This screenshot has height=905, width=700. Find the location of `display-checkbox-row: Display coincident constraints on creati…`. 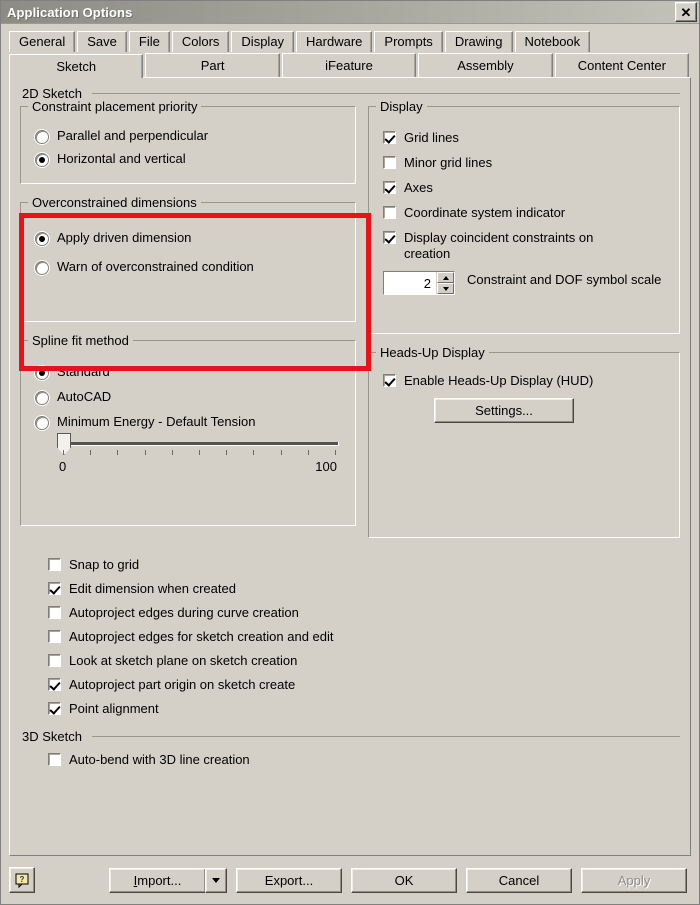

display-checkbox-row: Display coincident constraints on creati… is located at coordinates (524, 246).